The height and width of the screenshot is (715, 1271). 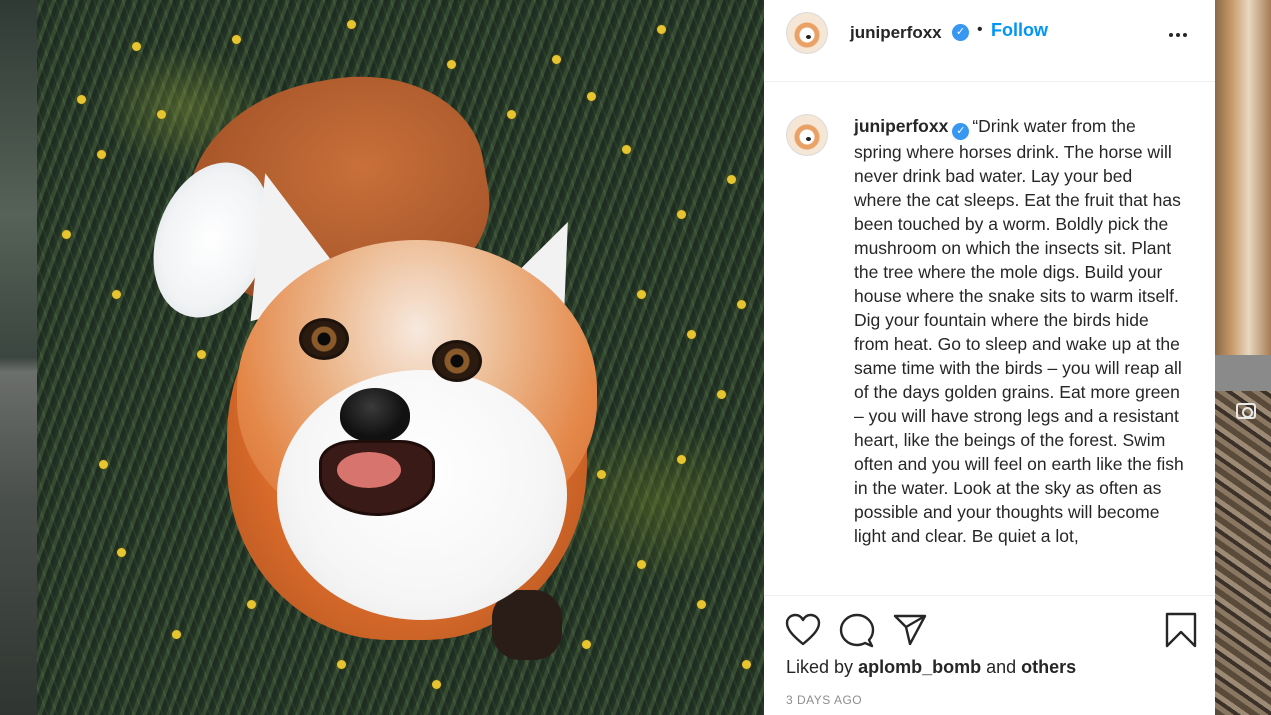 What do you see at coordinates (369, 470) in the screenshot?
I see `fox-tongue` at bounding box center [369, 470].